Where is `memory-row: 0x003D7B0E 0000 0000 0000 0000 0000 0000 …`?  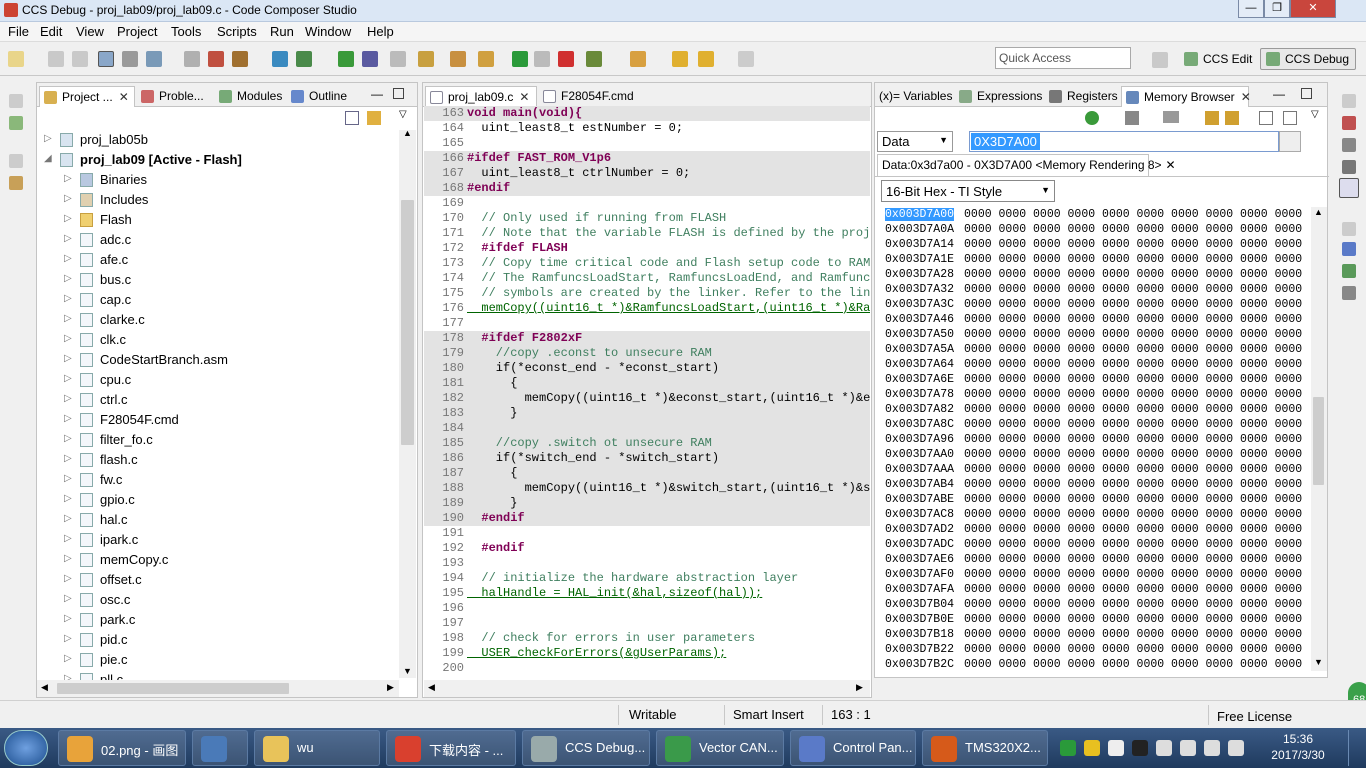 memory-row: 0x003D7B0E 0000 0000 0000 0000 0000 0000 … is located at coordinates (1093, 619).